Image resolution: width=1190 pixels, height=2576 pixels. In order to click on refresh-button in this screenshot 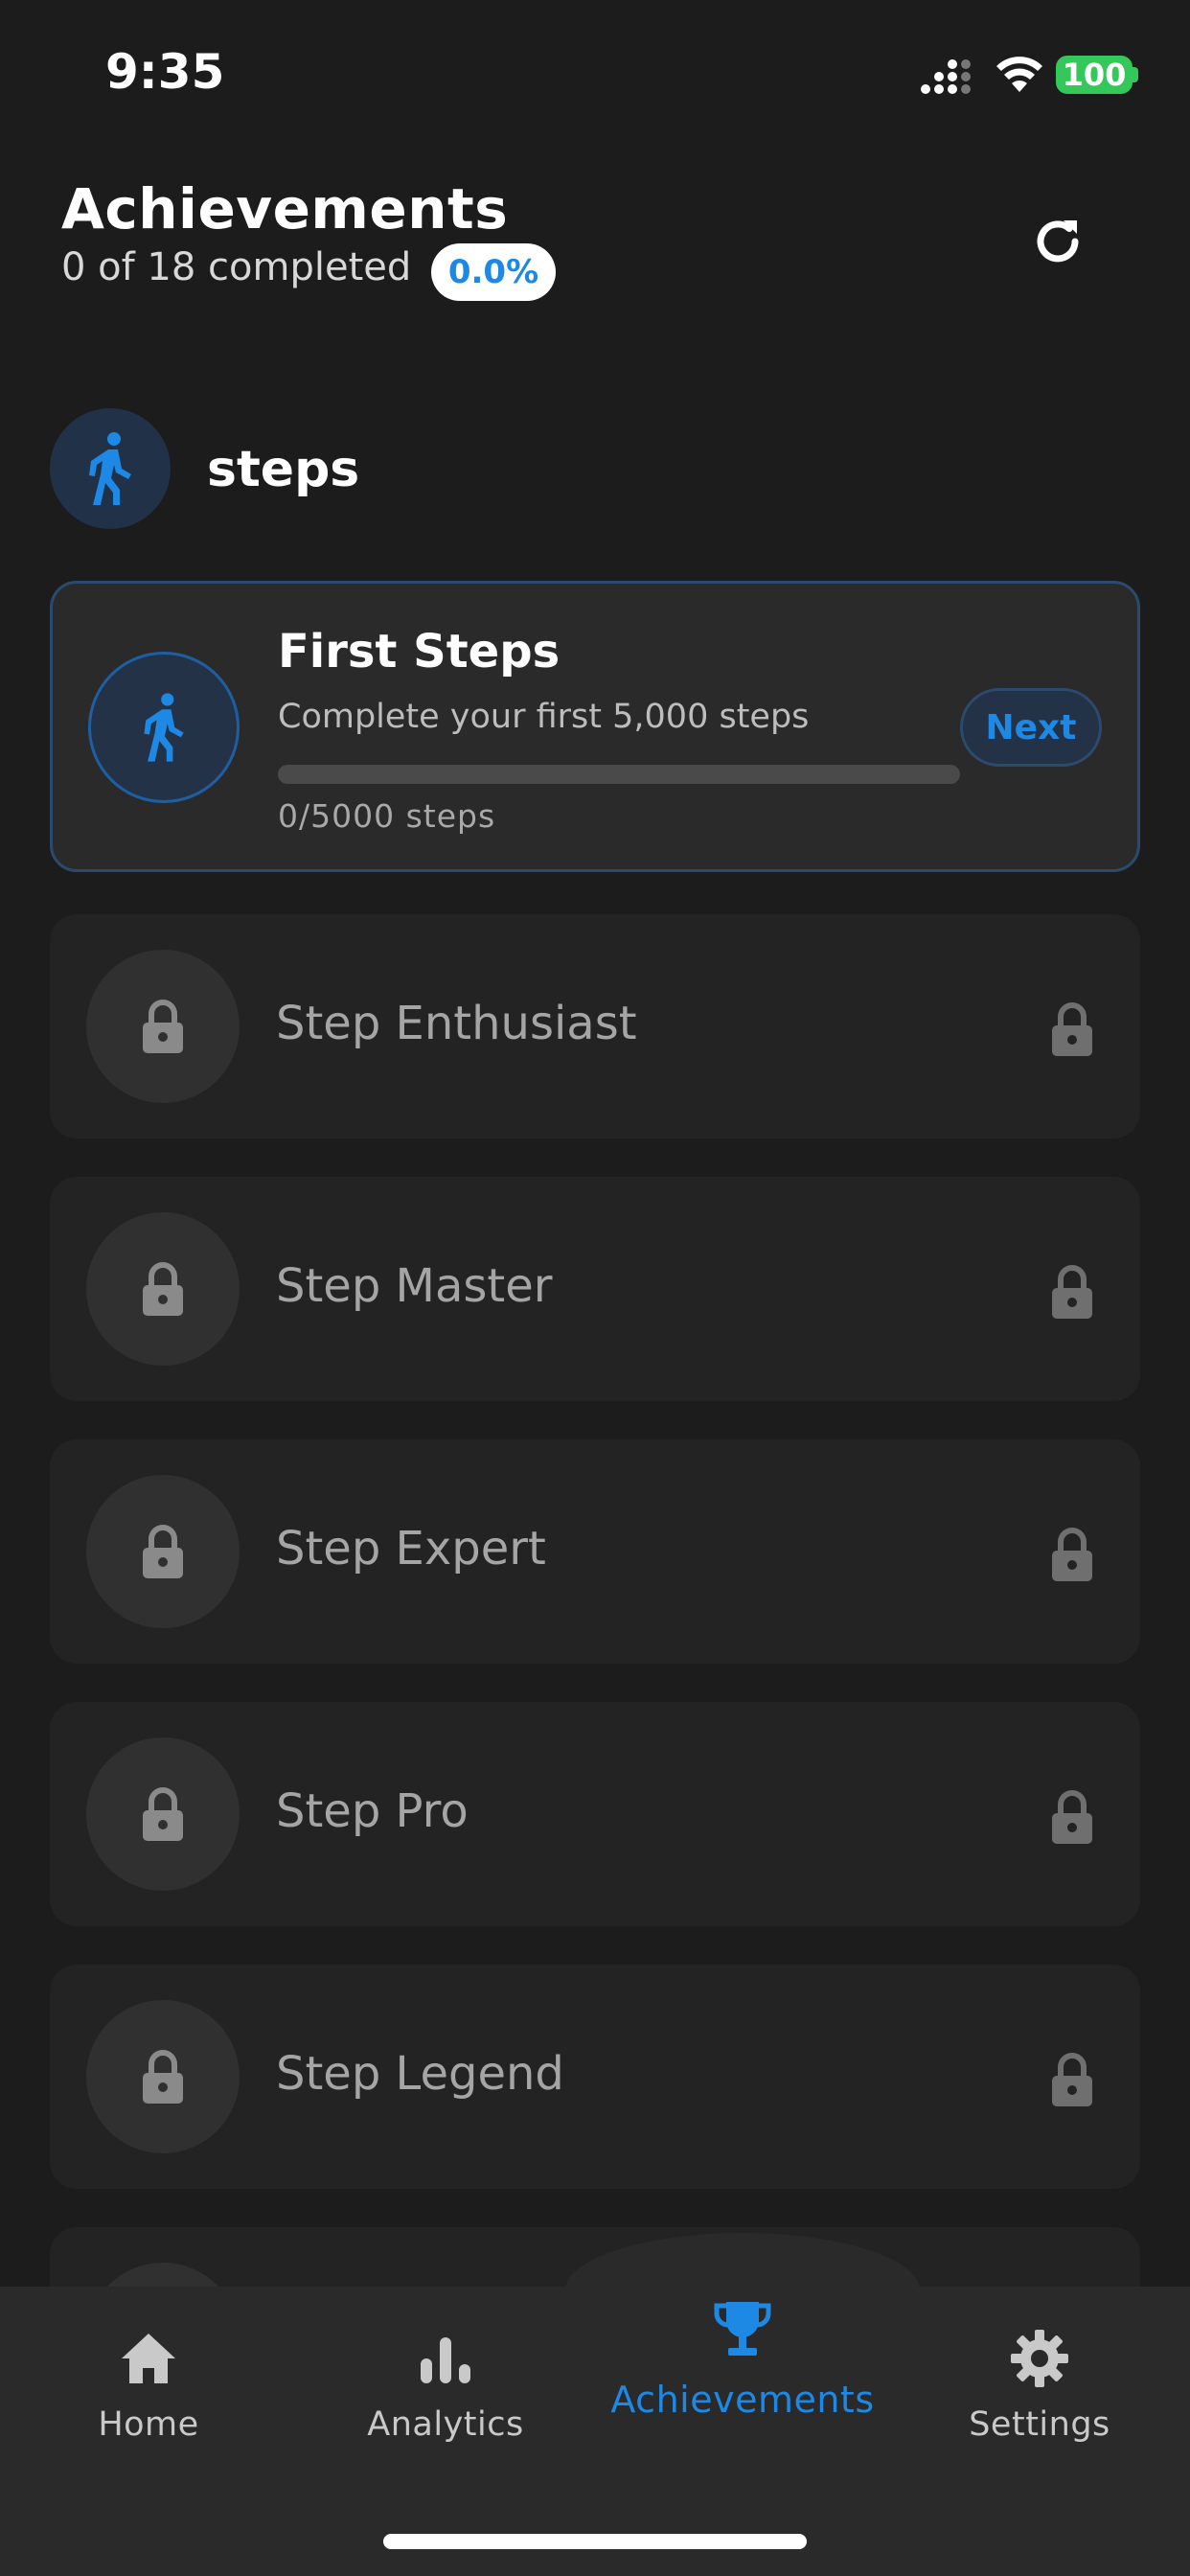, I will do `click(1058, 241)`.